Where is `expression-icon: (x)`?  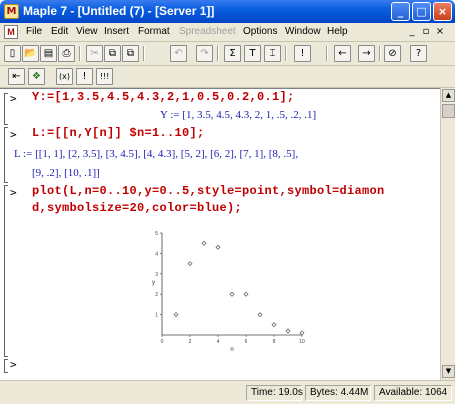 expression-icon: (x) is located at coordinates (64, 76).